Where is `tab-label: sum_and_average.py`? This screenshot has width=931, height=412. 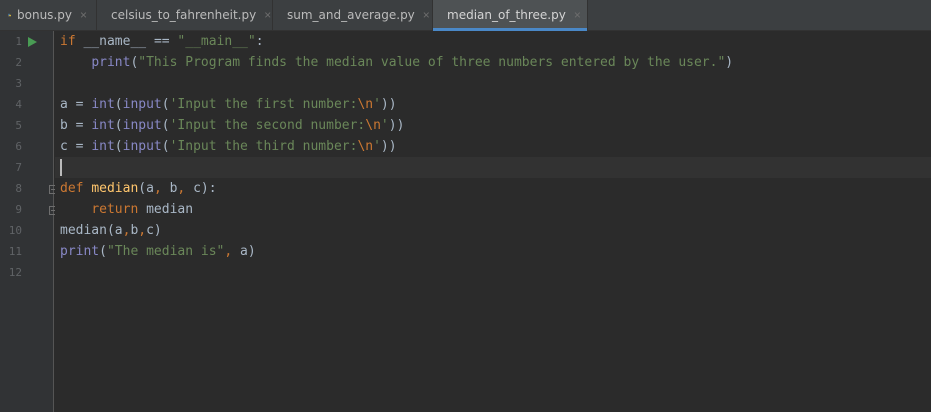 tab-label: sum_and_average.py is located at coordinates (351, 15).